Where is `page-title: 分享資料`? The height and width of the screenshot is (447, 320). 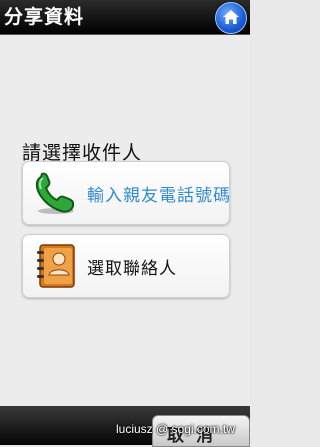
page-title: 分享資料 is located at coordinates (44, 17).